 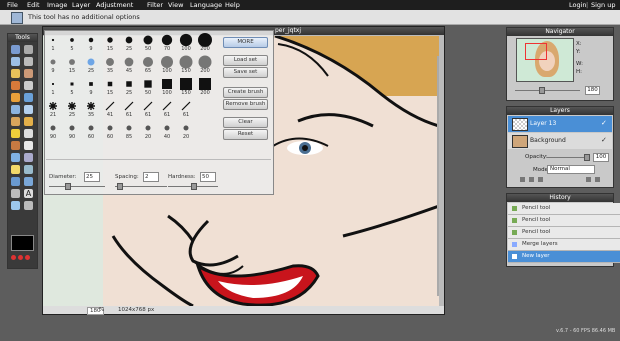 I want to click on load-set-button: Load set, so click(x=245, y=60).